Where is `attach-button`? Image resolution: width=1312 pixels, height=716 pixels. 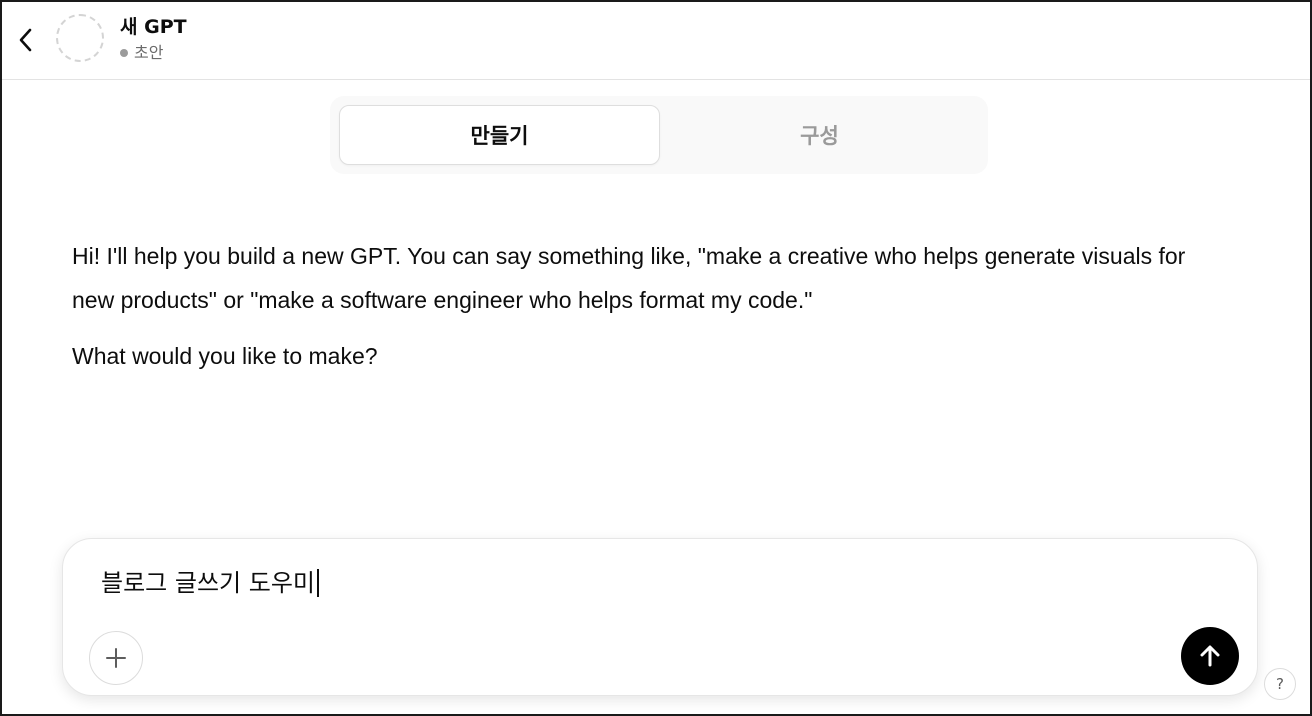
attach-button is located at coordinates (116, 658).